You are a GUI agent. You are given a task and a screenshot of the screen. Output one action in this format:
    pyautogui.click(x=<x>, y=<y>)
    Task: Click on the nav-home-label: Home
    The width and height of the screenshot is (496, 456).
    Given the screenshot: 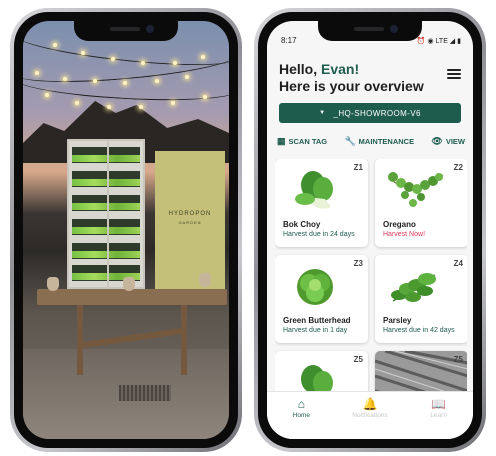 What is the action you would take?
    pyautogui.click(x=301, y=415)
    